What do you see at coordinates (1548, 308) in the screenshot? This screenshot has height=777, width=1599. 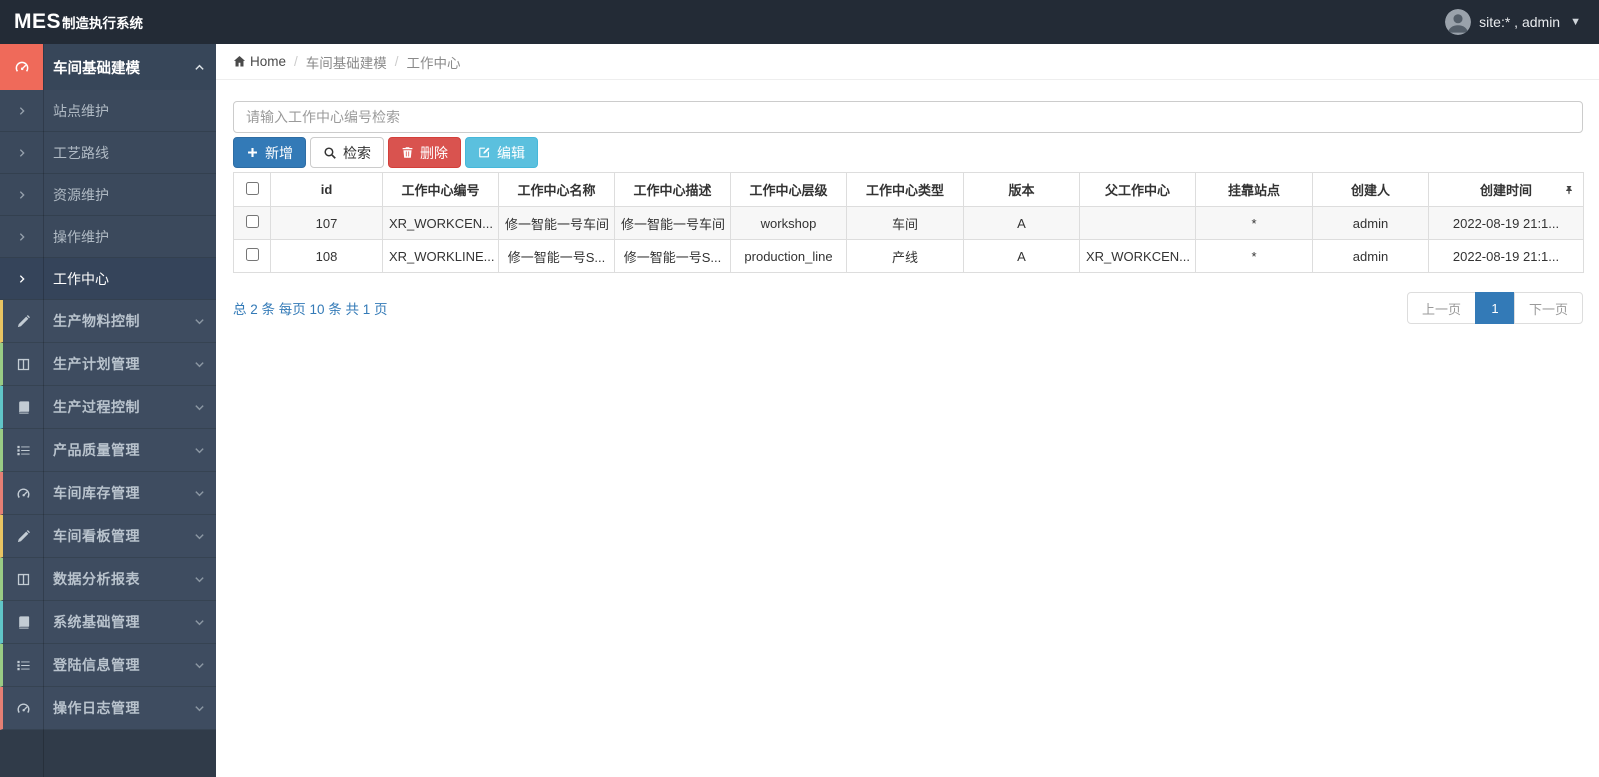 I see `next-page-button: 下一页` at bounding box center [1548, 308].